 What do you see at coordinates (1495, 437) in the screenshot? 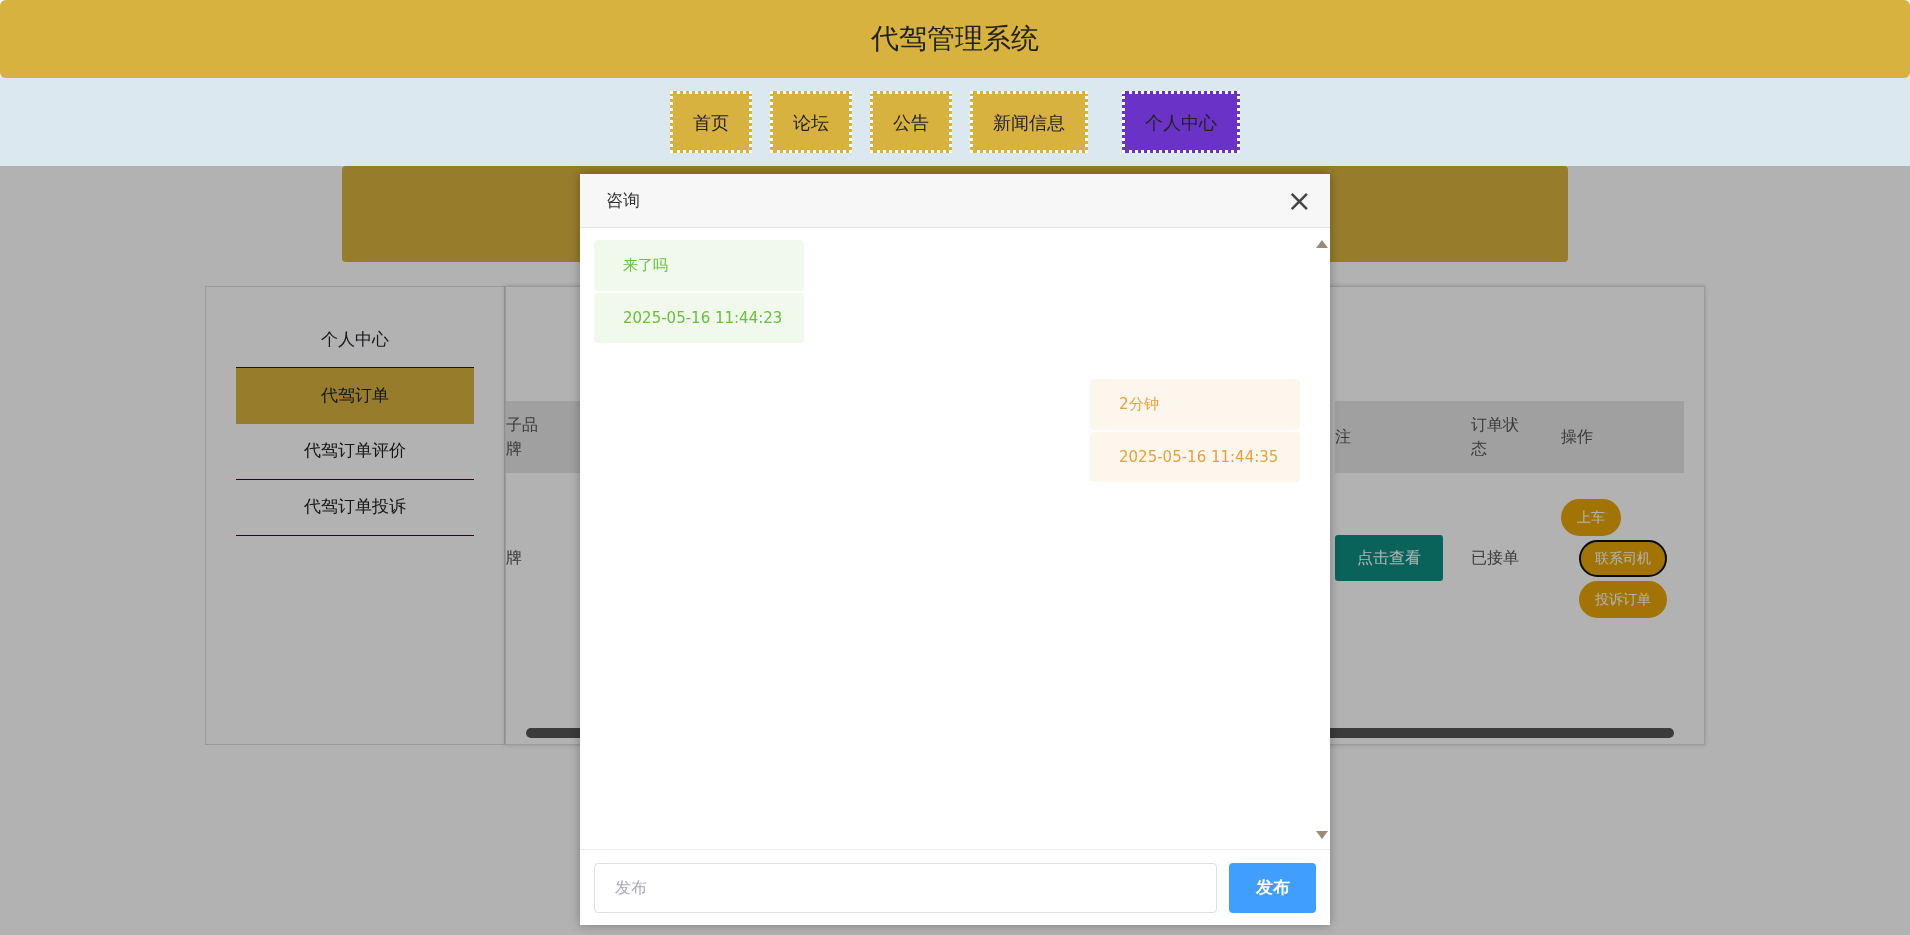
I see `column-header: 订单状态` at bounding box center [1495, 437].